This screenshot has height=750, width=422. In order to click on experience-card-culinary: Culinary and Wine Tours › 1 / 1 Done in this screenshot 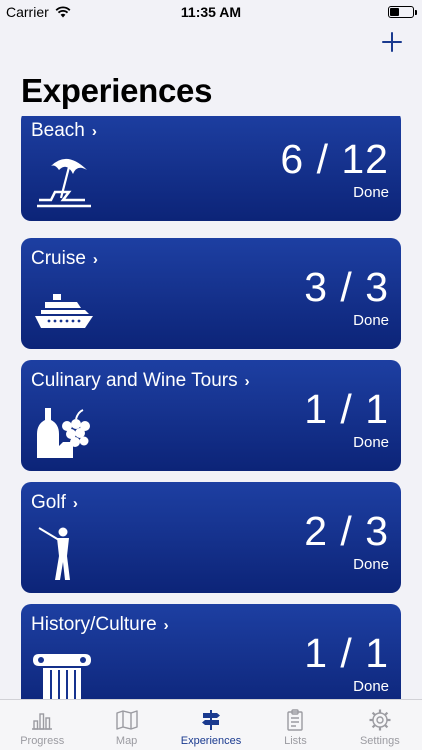, I will do `click(211, 415)`.